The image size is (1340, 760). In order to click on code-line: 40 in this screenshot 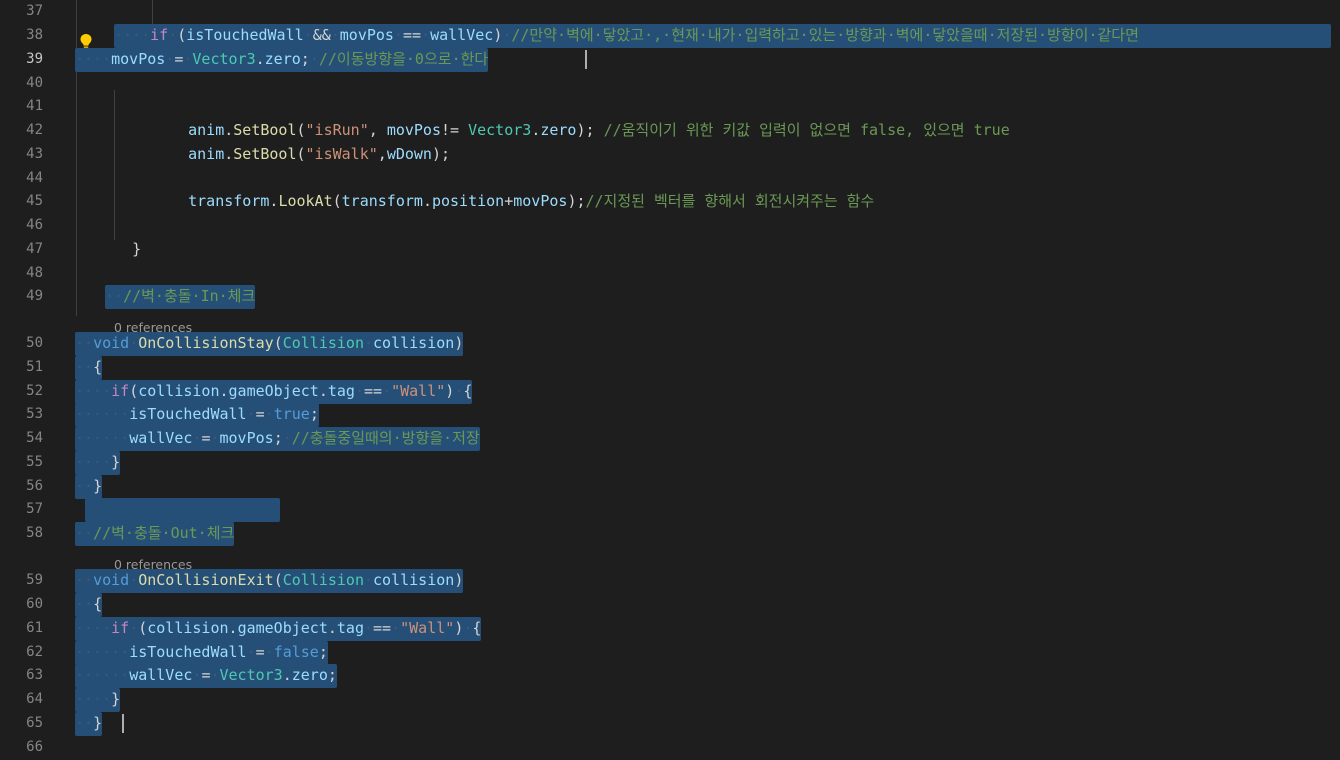, I will do `click(670, 84)`.